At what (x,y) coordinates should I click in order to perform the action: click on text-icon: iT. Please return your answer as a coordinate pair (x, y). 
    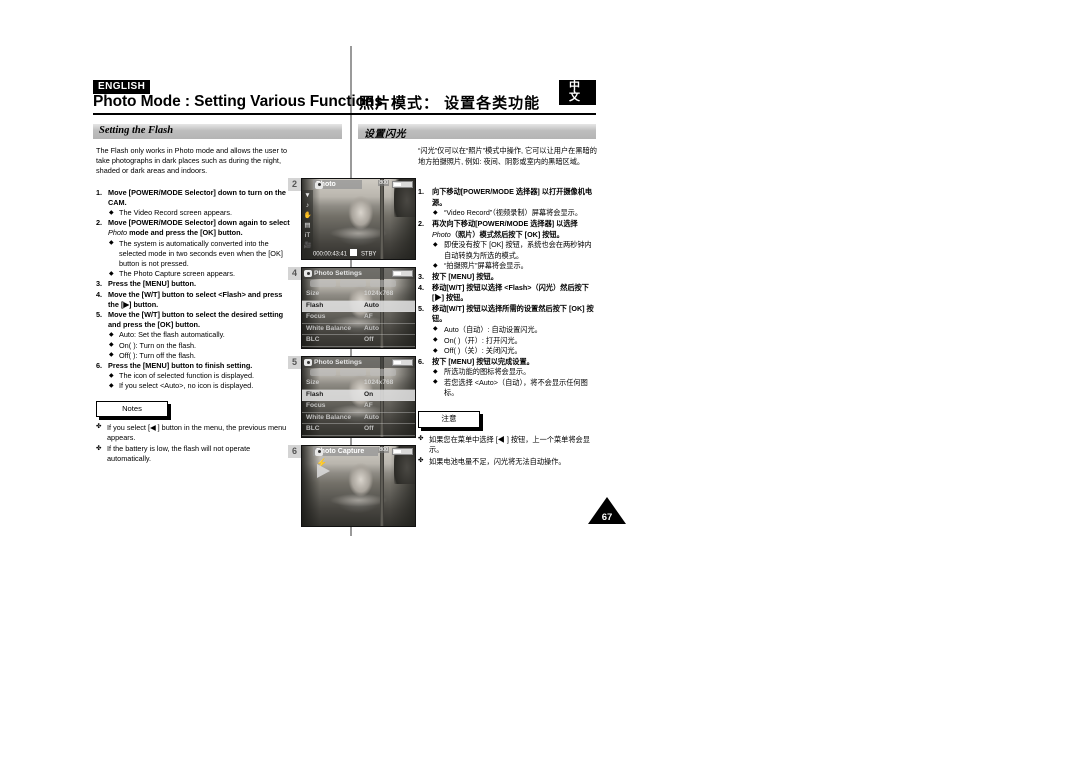
    Looking at the image, I should click on (308, 236).